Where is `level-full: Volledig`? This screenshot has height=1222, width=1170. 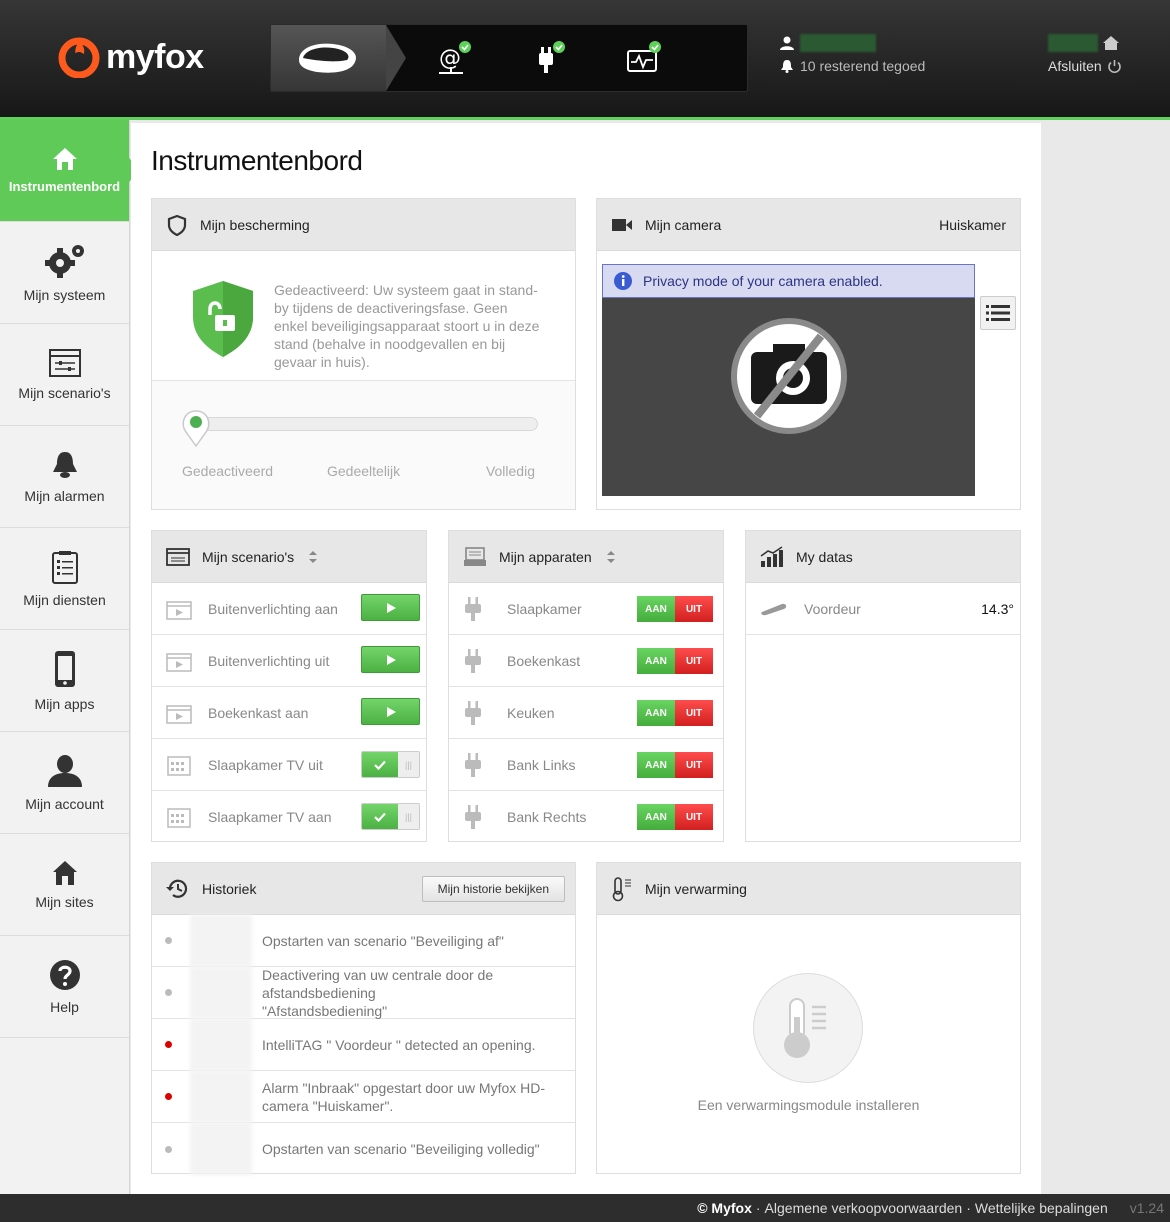 level-full: Volledig is located at coordinates (510, 471).